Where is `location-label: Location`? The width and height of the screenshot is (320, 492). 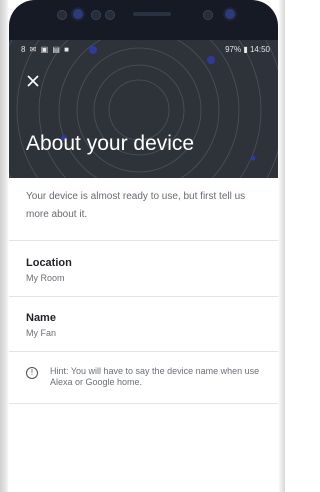
location-label: Location is located at coordinates (49, 263).